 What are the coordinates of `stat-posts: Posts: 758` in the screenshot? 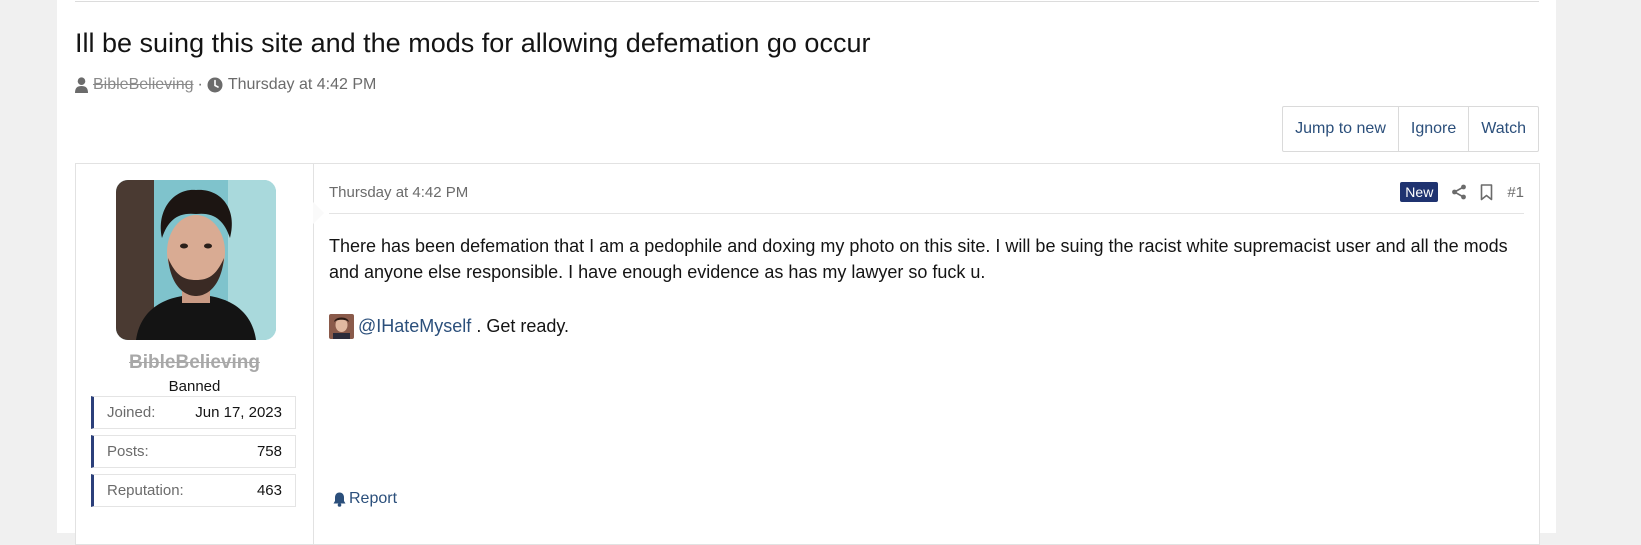 It's located at (193, 451).